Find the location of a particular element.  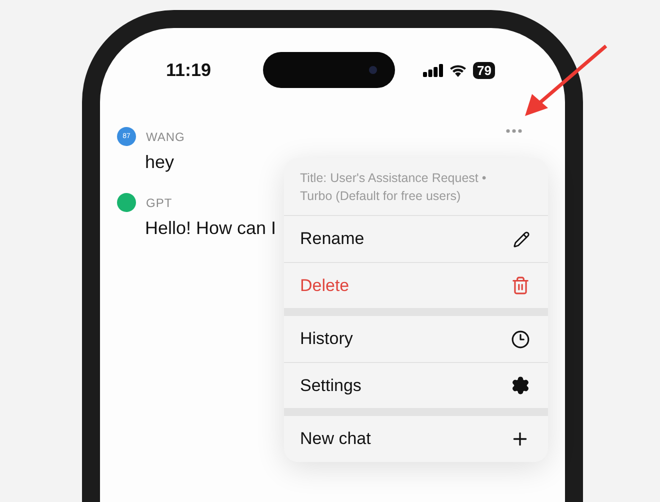

menu-item: History is located at coordinates (416, 339).